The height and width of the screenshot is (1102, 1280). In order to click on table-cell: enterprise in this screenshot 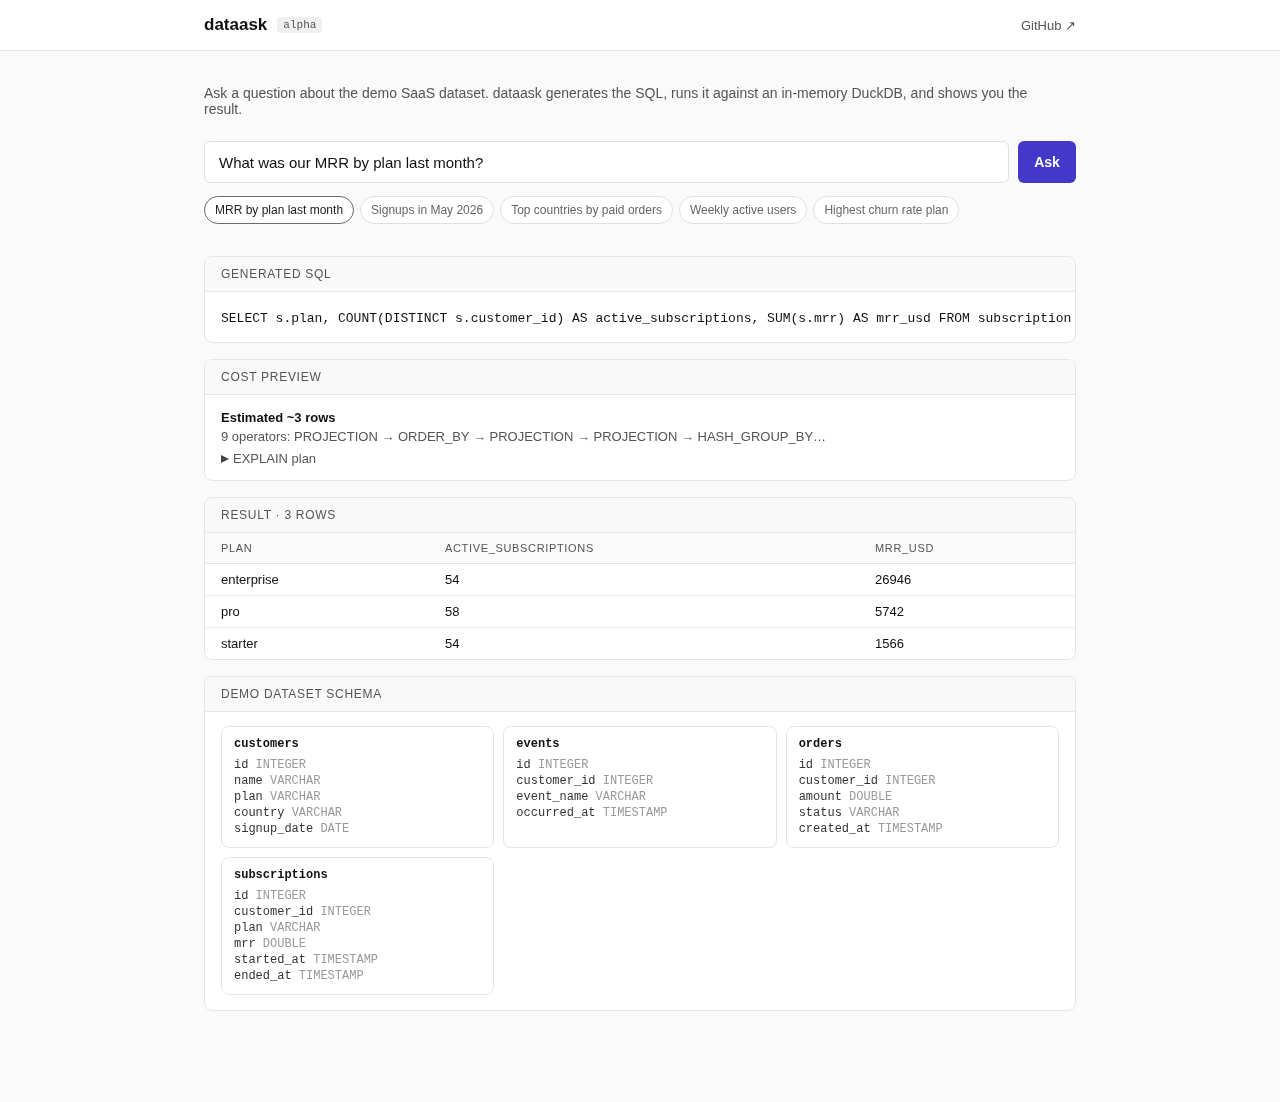, I will do `click(317, 579)`.